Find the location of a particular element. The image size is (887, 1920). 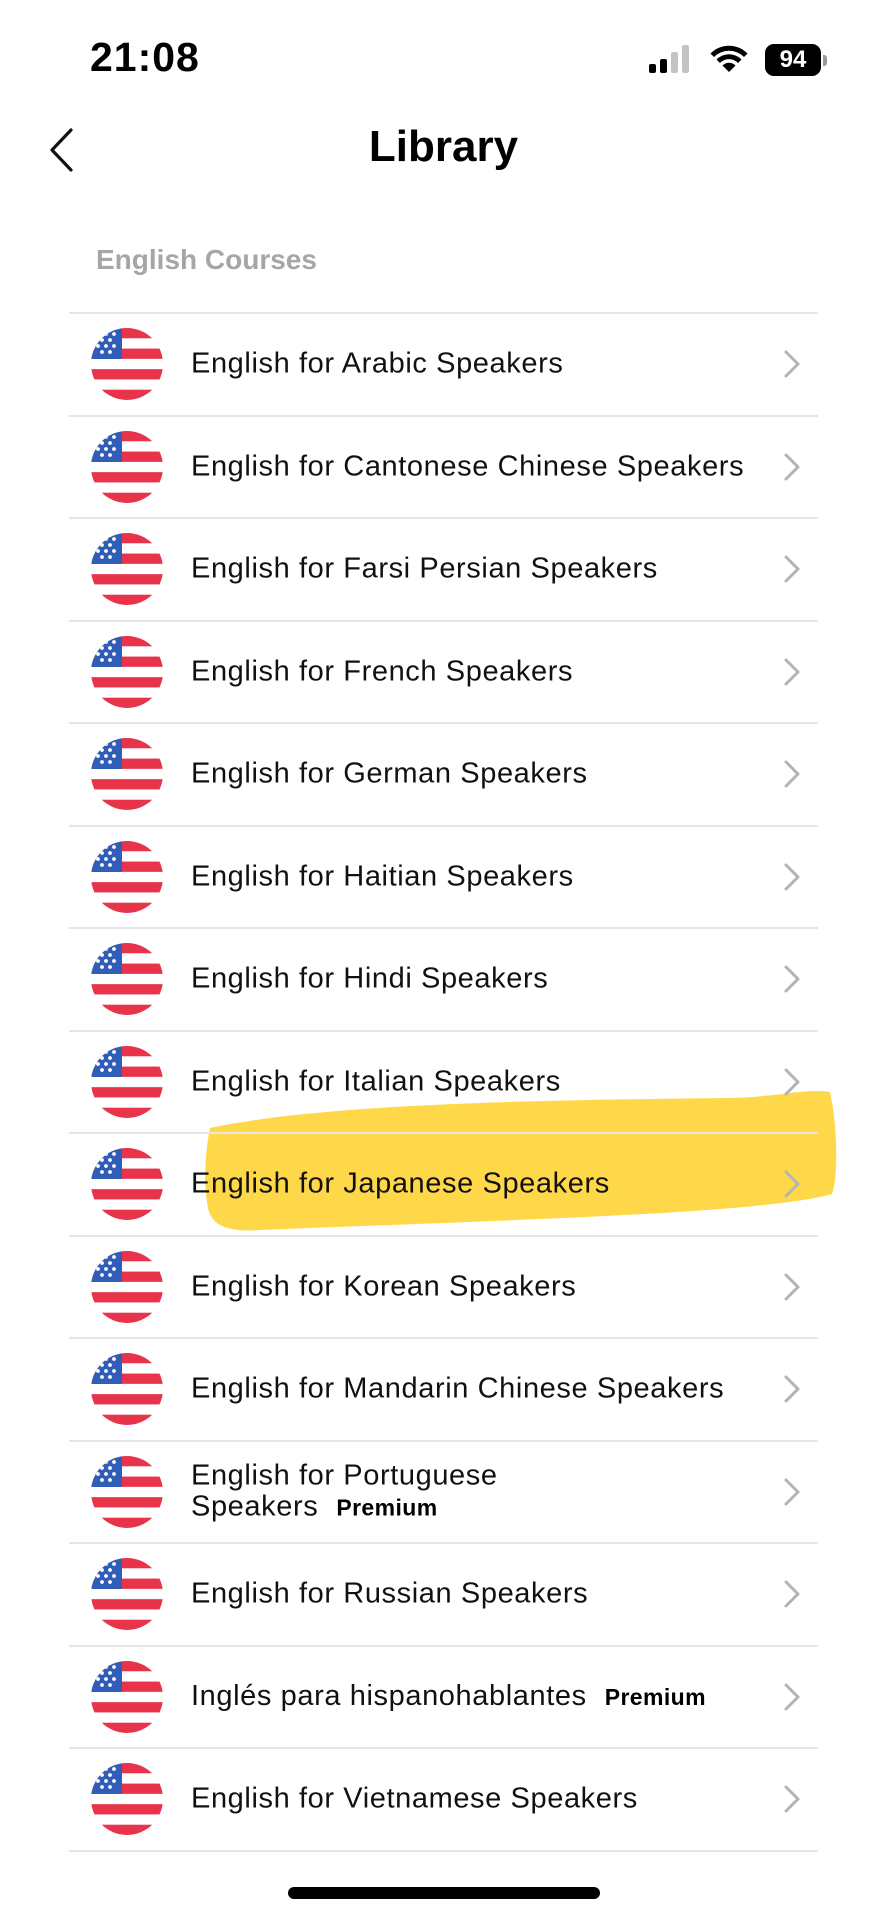

course-label: English for Arabic Speakers is located at coordinates (377, 363).